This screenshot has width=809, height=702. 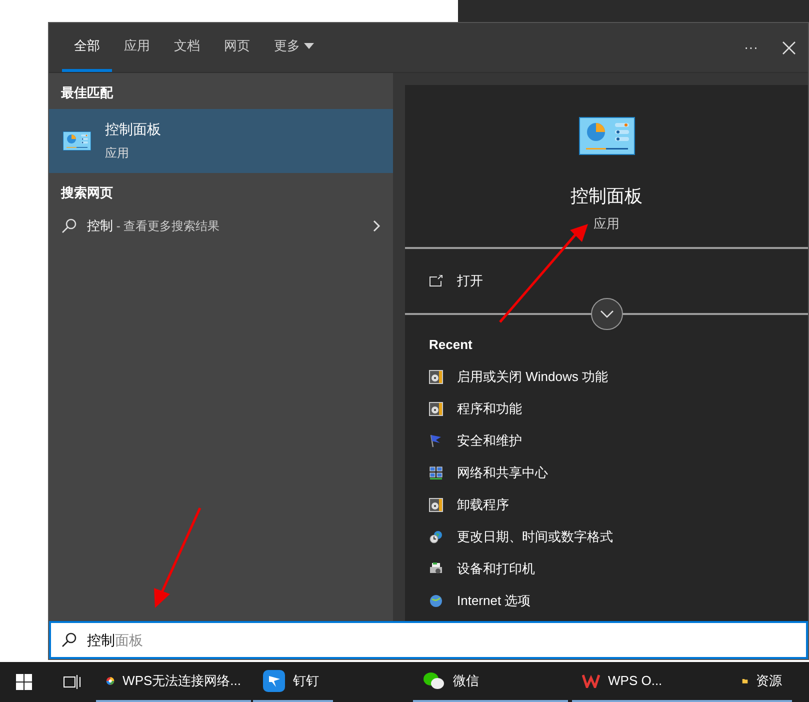 What do you see at coordinates (137, 47) in the screenshot?
I see `filter-tab: 应用` at bounding box center [137, 47].